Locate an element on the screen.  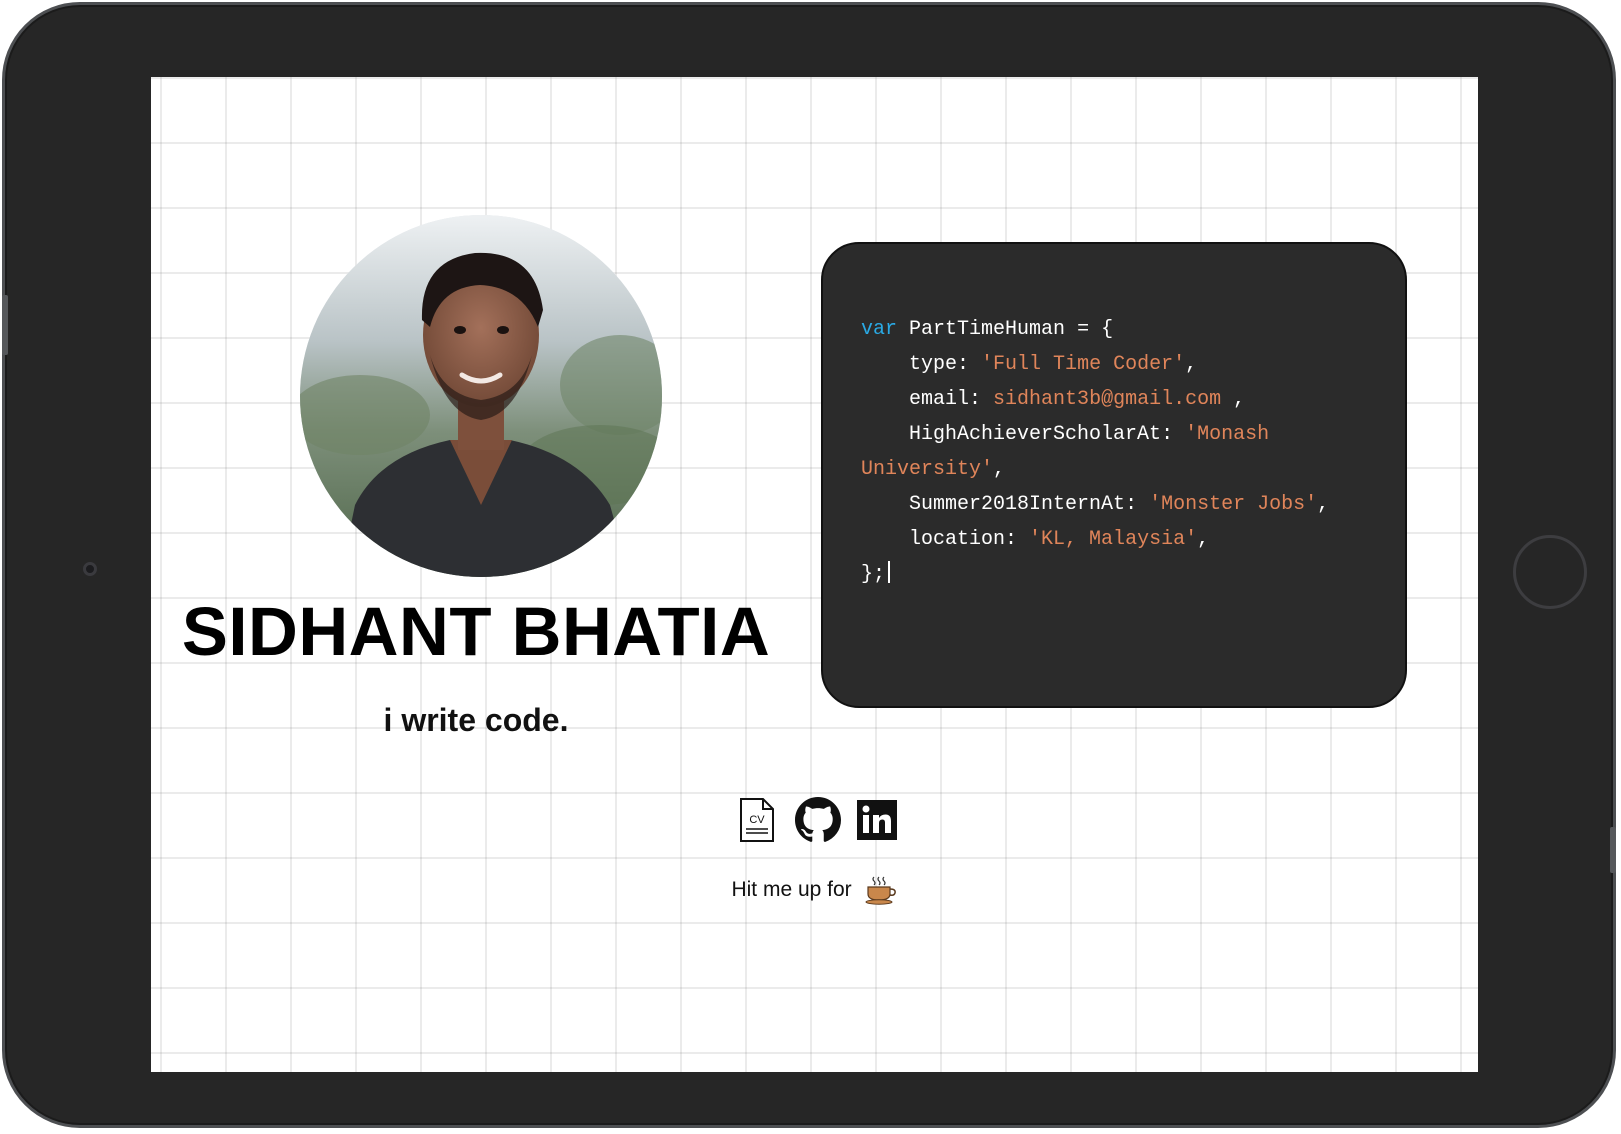
cv-link: CV is located at coordinates (757, 820).